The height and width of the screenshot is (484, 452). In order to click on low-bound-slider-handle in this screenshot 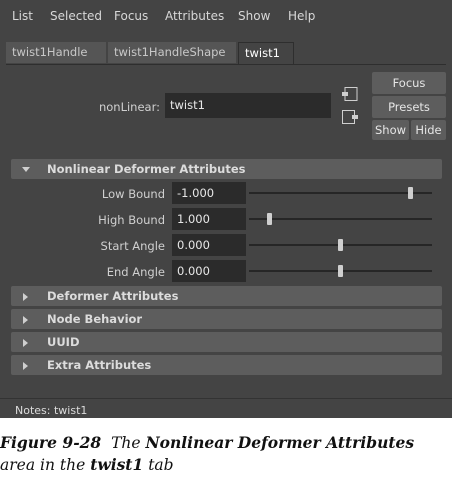, I will do `click(410, 193)`.